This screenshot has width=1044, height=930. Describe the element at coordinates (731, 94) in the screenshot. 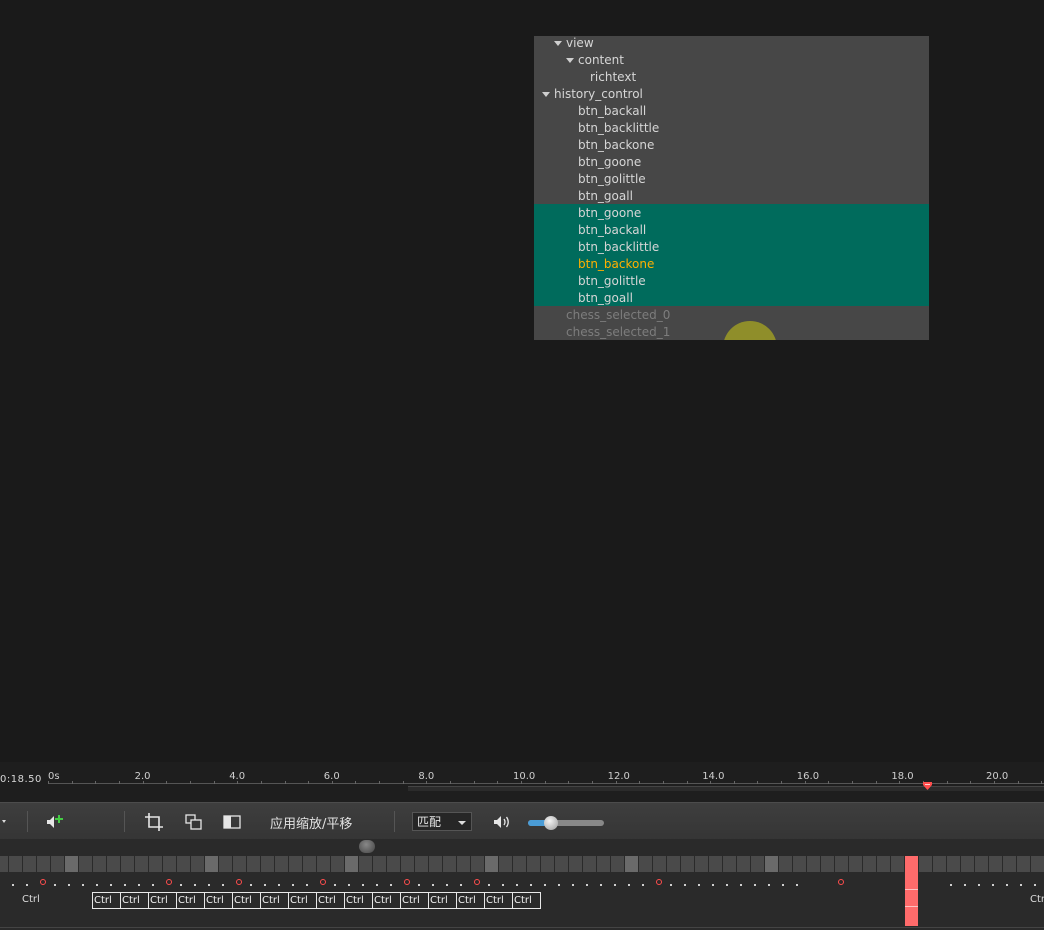

I see `tree-item: history_control` at that location.